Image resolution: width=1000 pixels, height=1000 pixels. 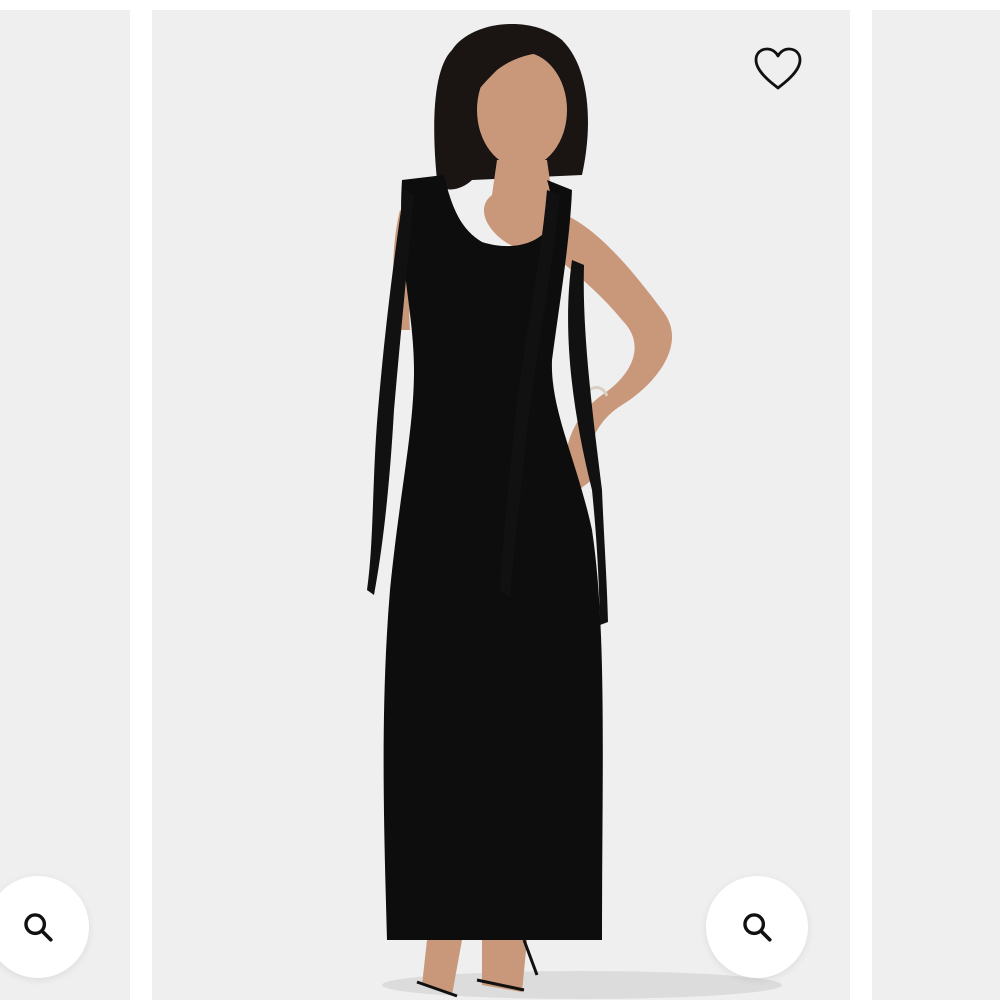 What do you see at coordinates (65, 505) in the screenshot?
I see `previous-slide` at bounding box center [65, 505].